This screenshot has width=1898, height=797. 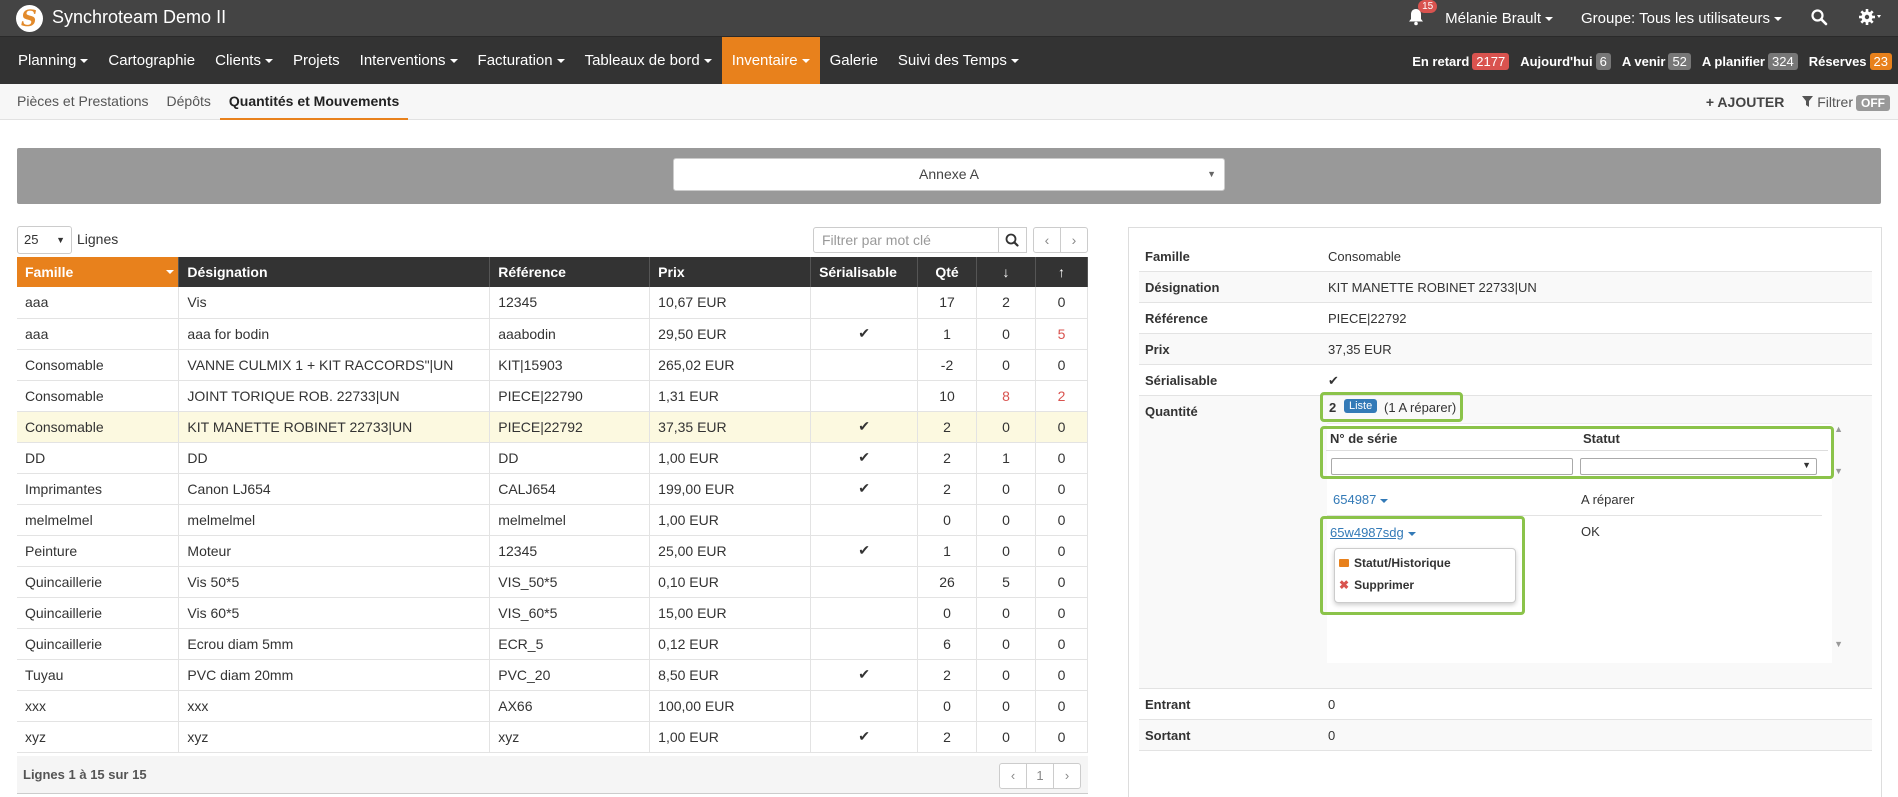 What do you see at coordinates (1364, 438) in the screenshot?
I see `col-serial-header: N° de série` at bounding box center [1364, 438].